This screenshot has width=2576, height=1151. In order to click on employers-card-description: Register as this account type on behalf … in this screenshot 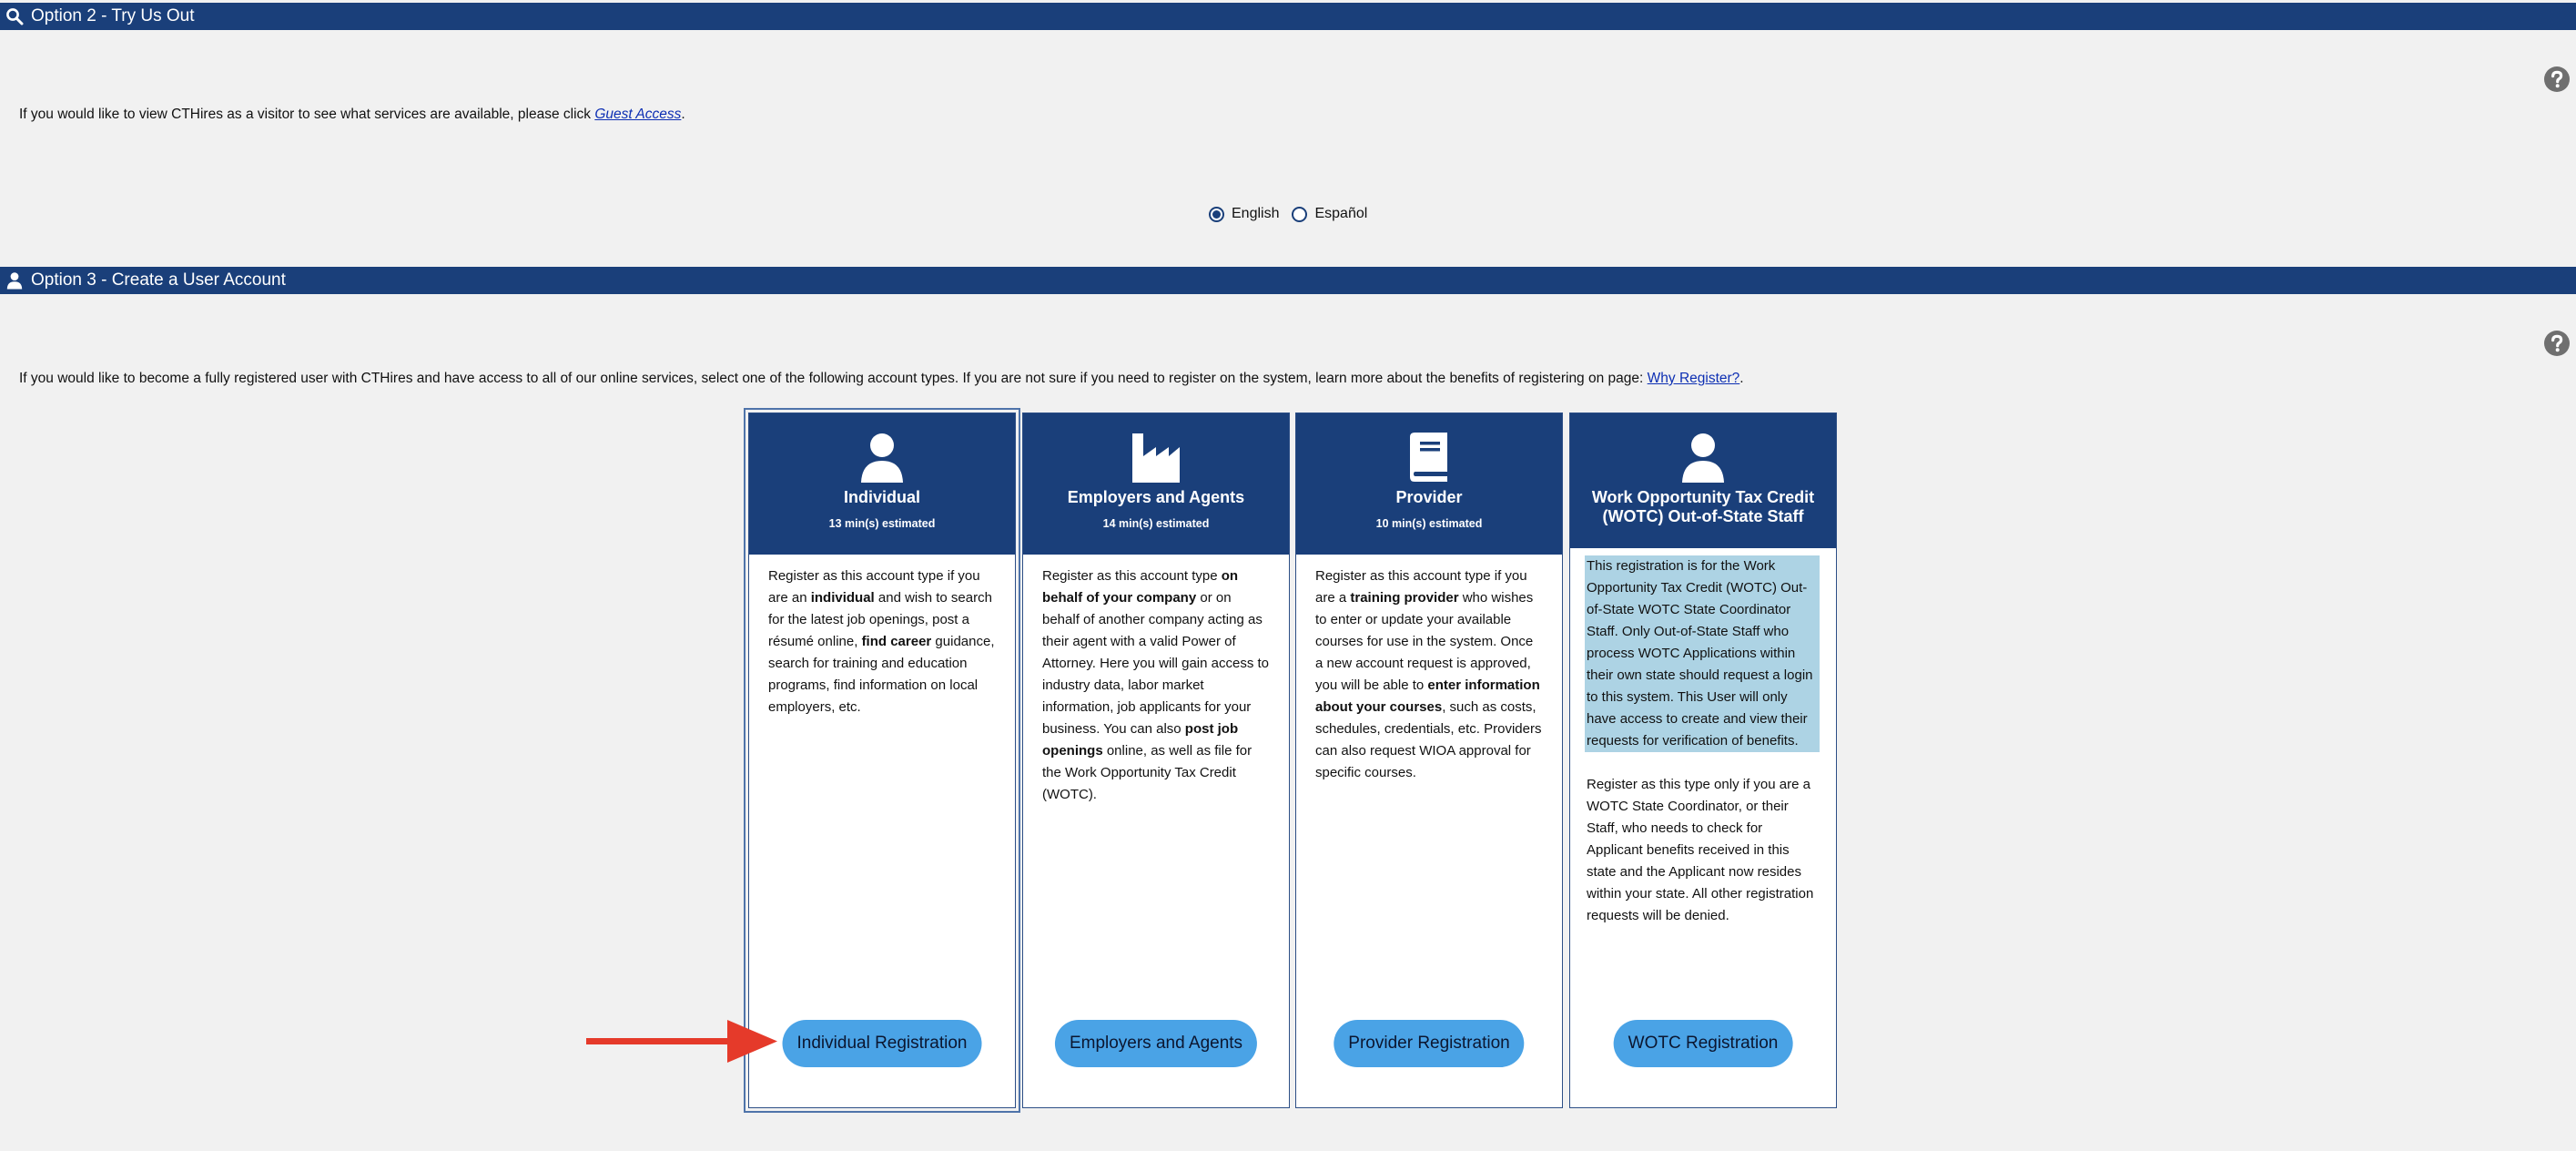, I will do `click(1156, 685)`.